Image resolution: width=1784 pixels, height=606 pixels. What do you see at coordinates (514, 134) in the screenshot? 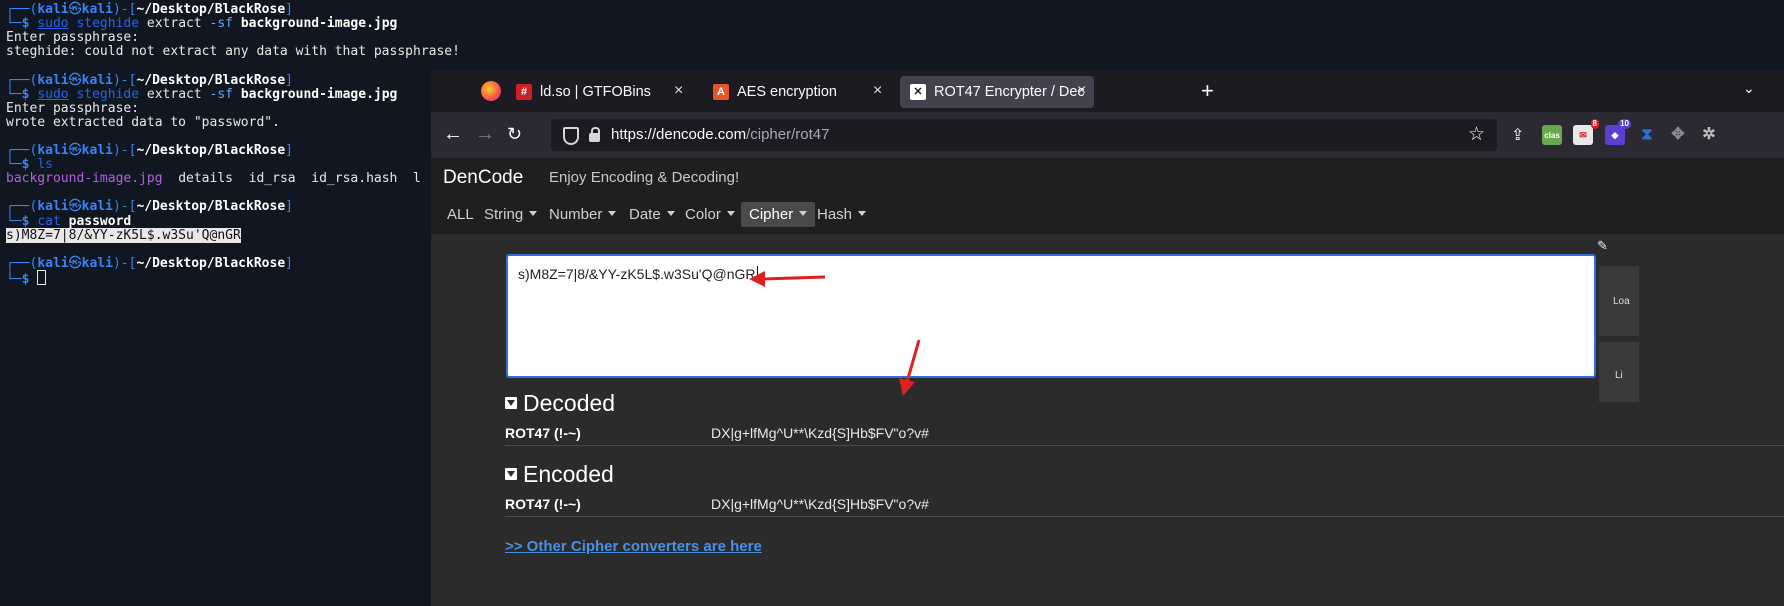
I see `reload-button: ↻` at bounding box center [514, 134].